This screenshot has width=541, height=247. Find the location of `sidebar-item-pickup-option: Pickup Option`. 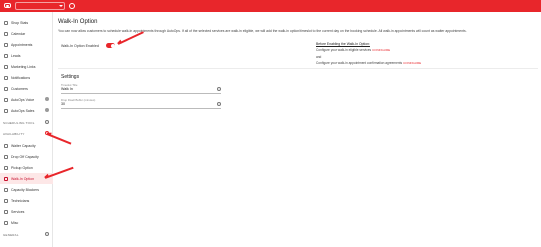

sidebar-item-pickup-option: Pickup Option is located at coordinates (26, 167).